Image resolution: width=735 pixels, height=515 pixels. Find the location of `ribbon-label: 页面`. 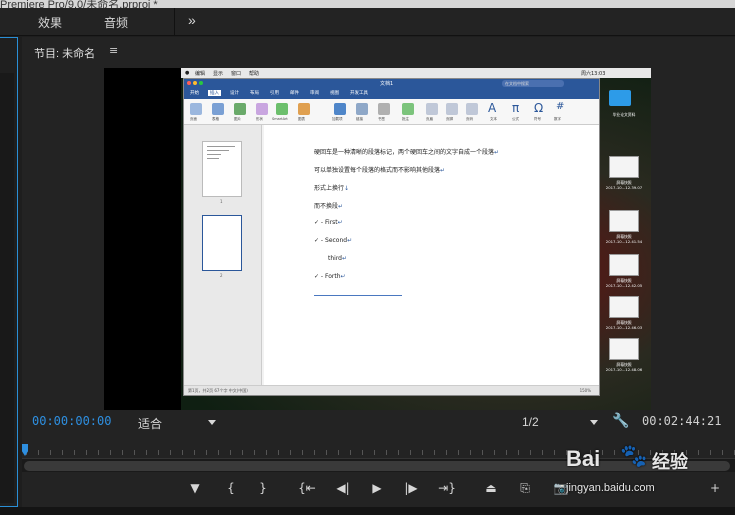

ribbon-label: 页面 is located at coordinates (193, 119).